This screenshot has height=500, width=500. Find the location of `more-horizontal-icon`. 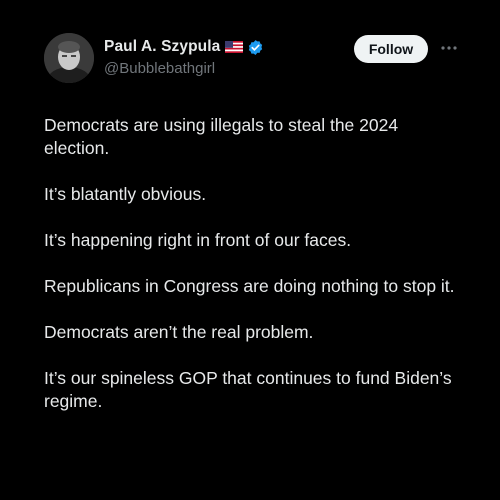

more-horizontal-icon is located at coordinates (449, 48).